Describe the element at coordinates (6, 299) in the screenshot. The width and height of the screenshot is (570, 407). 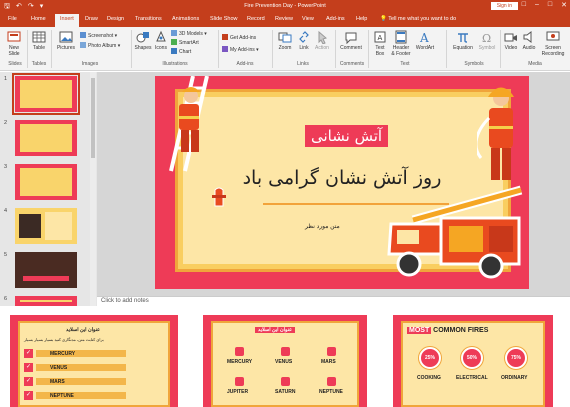
I see `thumbnail-number: 6` at that location.